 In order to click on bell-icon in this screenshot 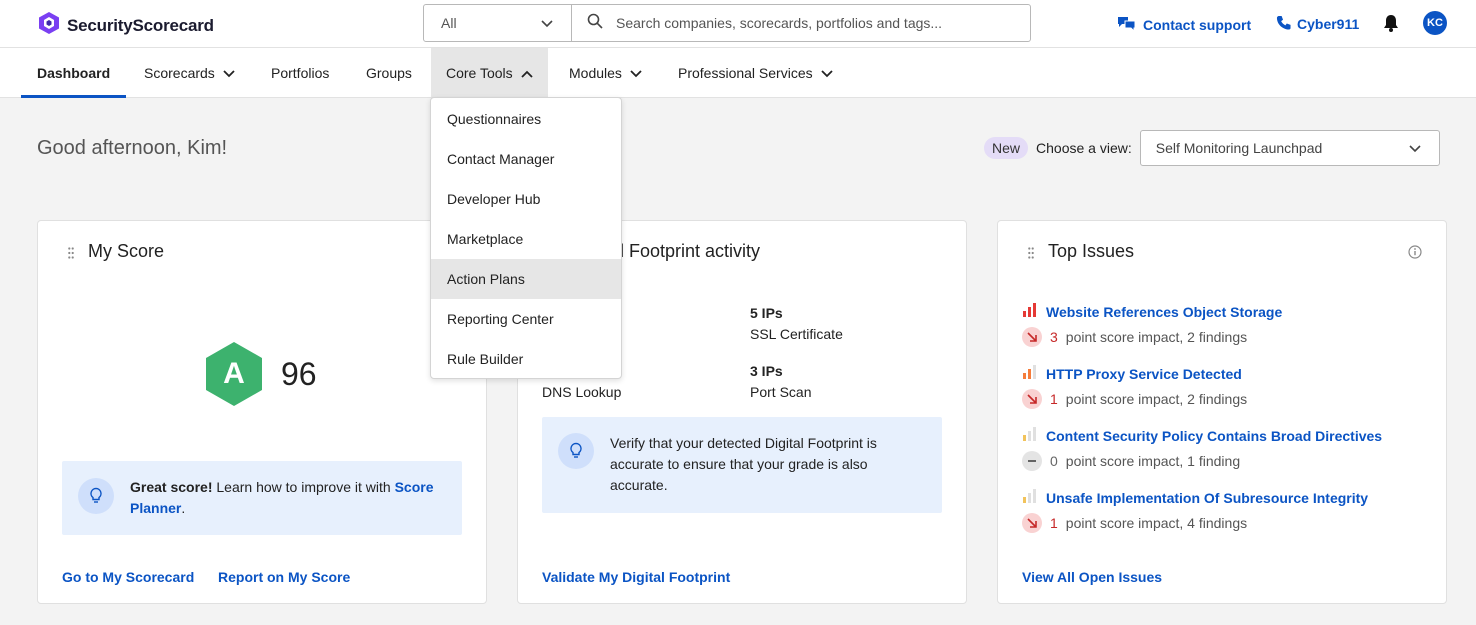, I will do `click(1391, 25)`.